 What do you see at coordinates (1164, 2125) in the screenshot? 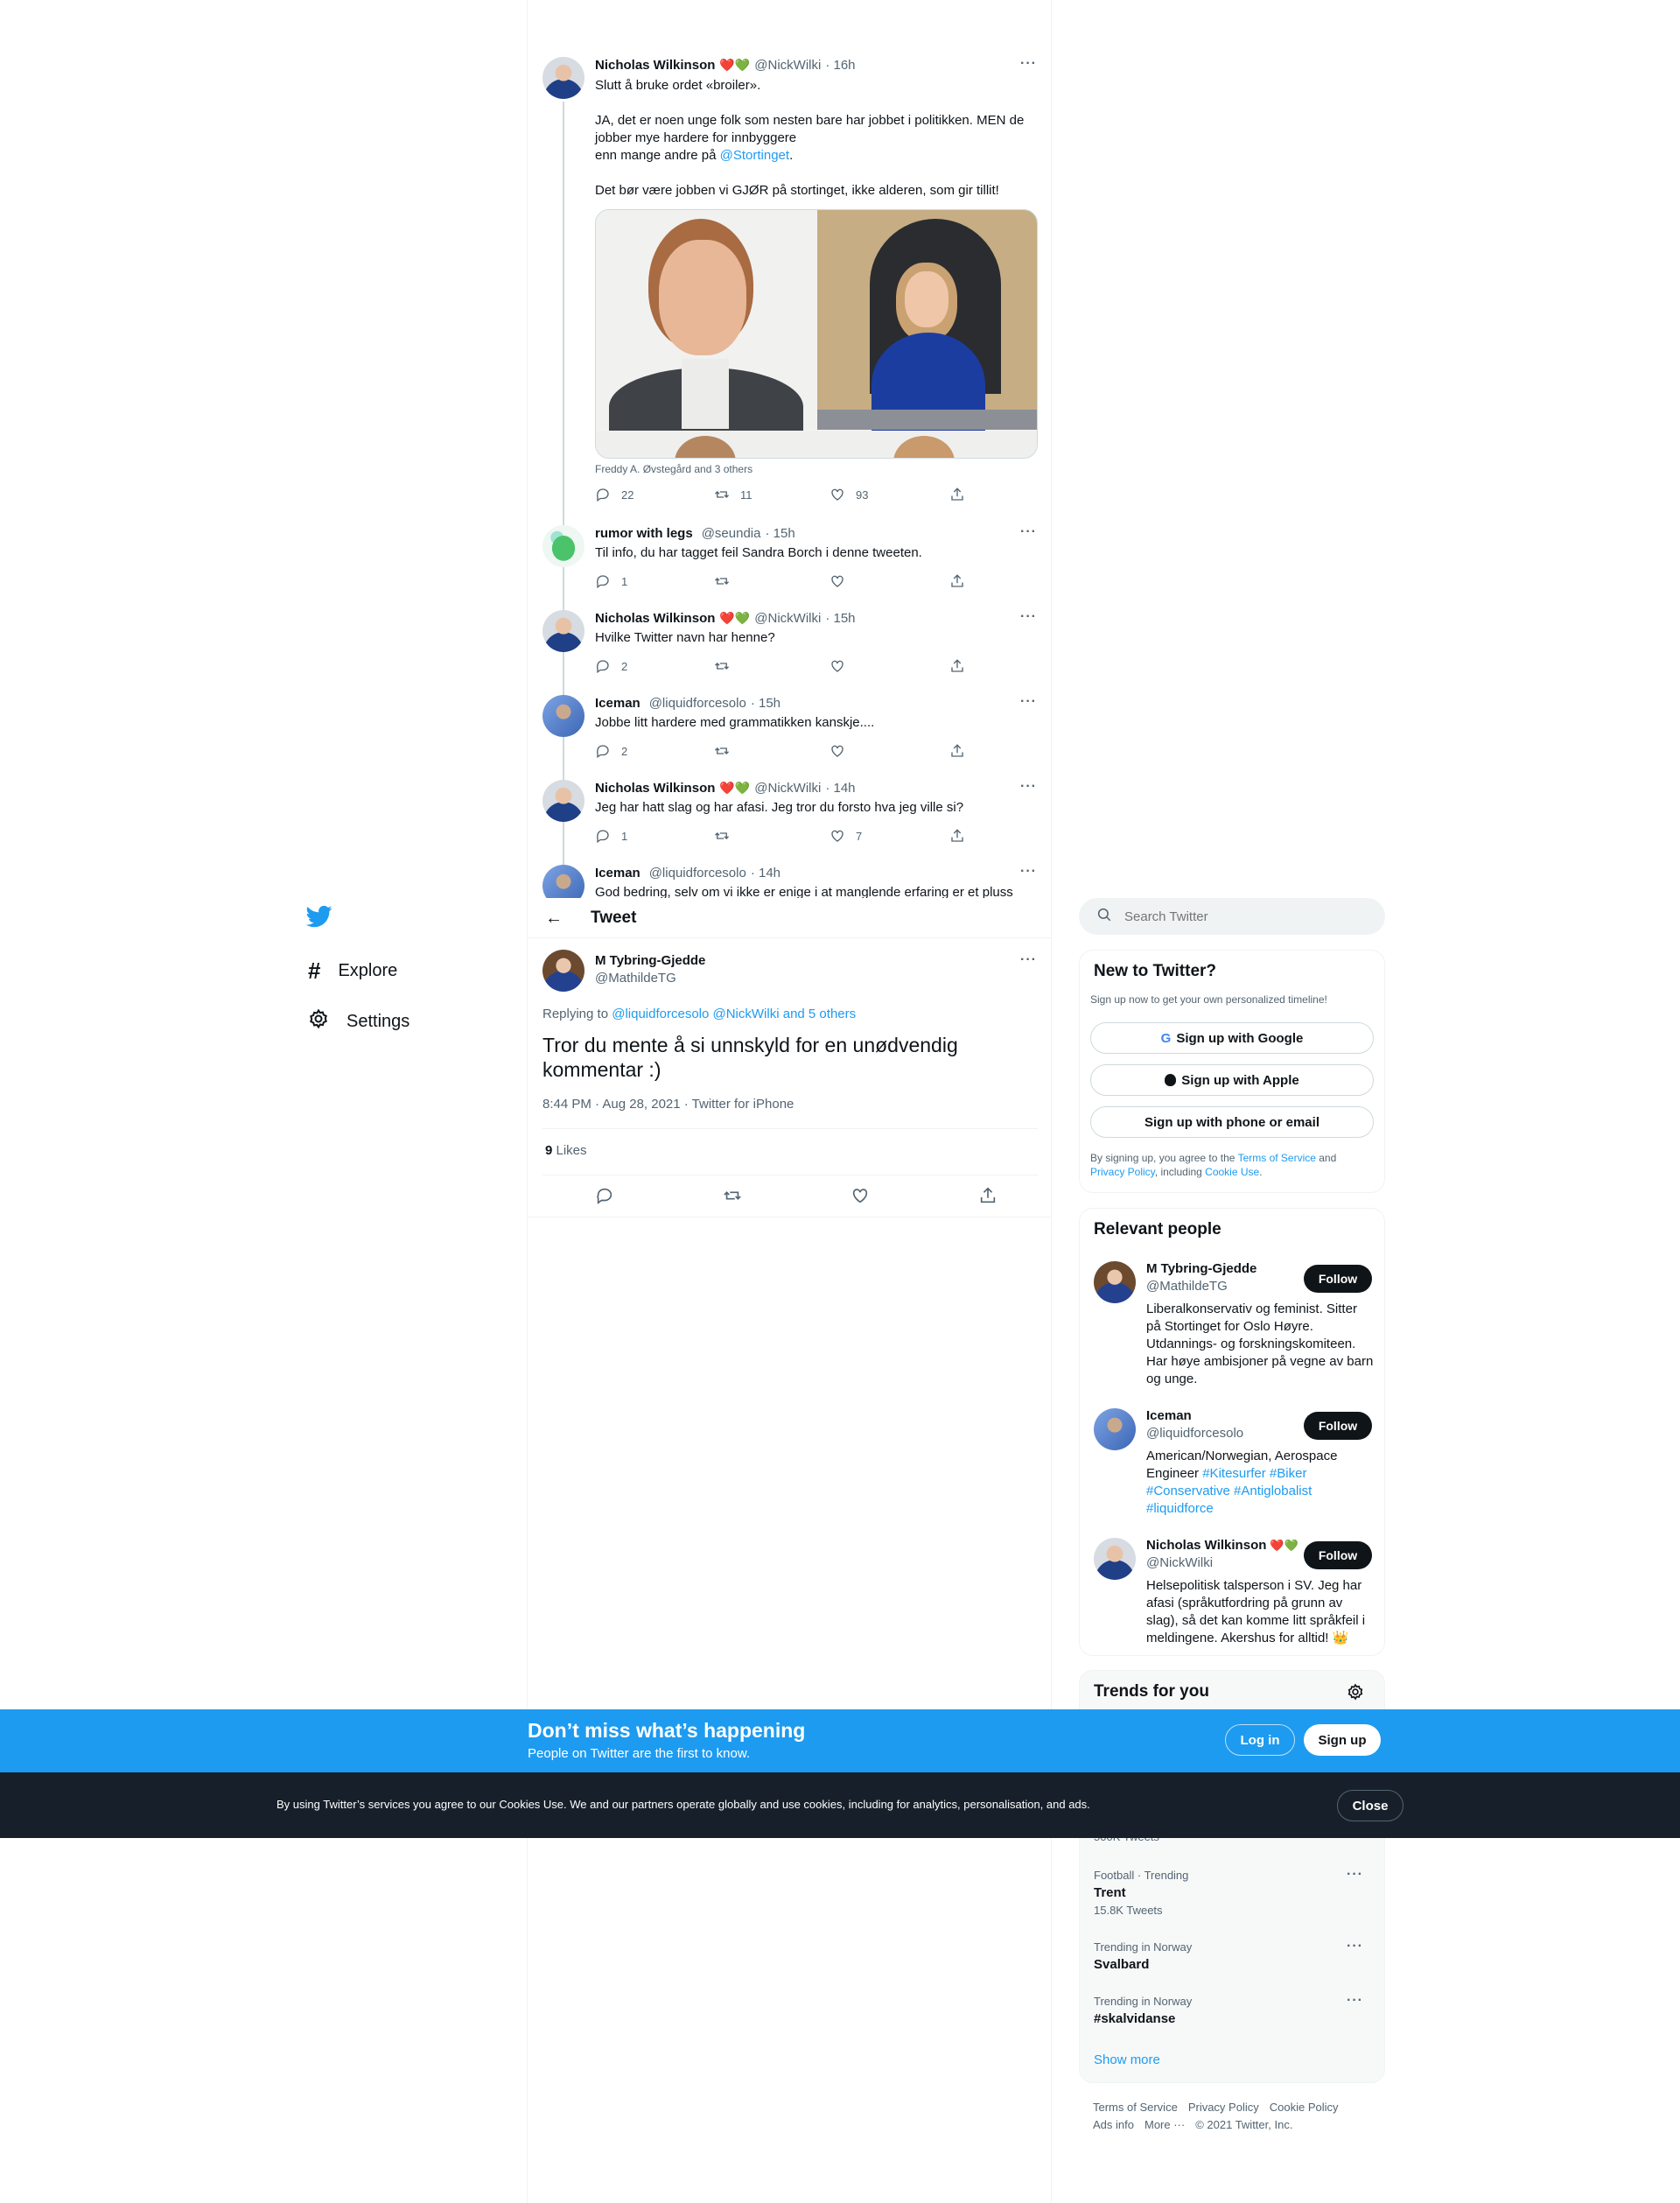
I see `footer-more-link: More ···` at bounding box center [1164, 2125].